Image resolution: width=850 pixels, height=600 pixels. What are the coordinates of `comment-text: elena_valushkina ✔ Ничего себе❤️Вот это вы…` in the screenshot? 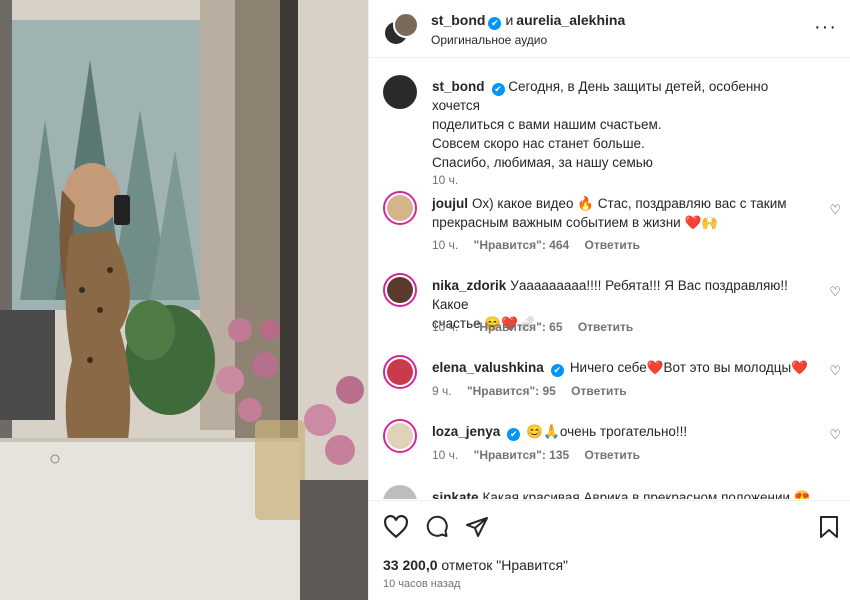 It's located at (624, 367).